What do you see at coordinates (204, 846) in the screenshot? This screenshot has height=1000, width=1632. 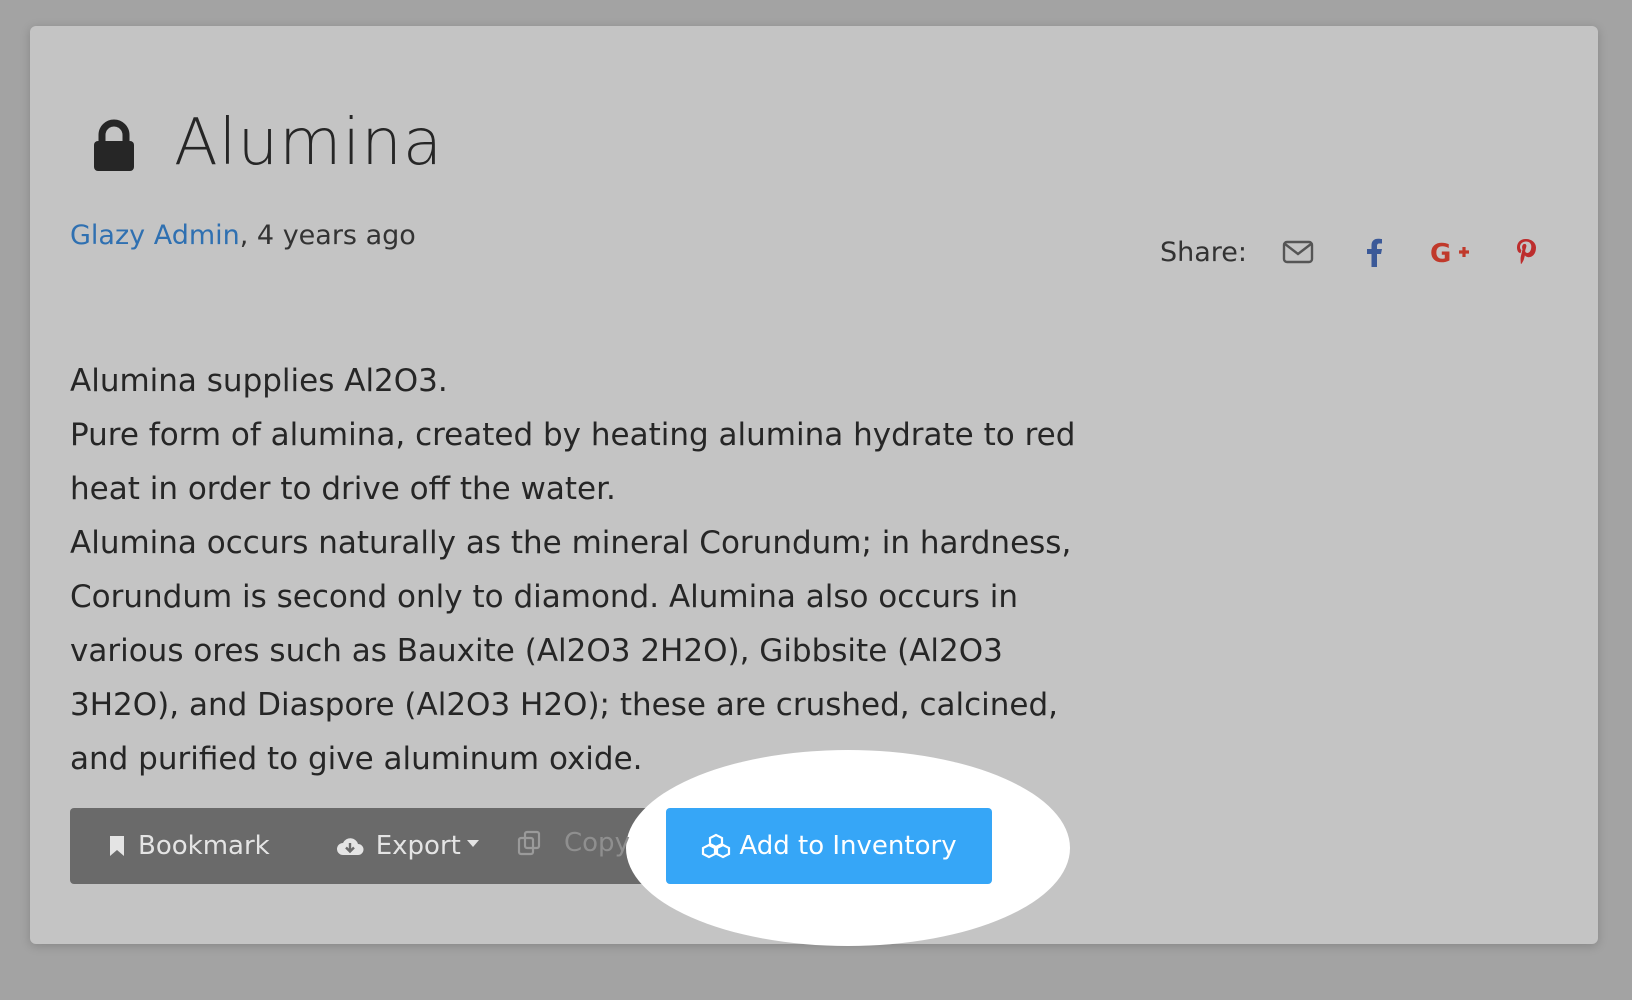 I see `bookmark-label: Bookmark` at bounding box center [204, 846].